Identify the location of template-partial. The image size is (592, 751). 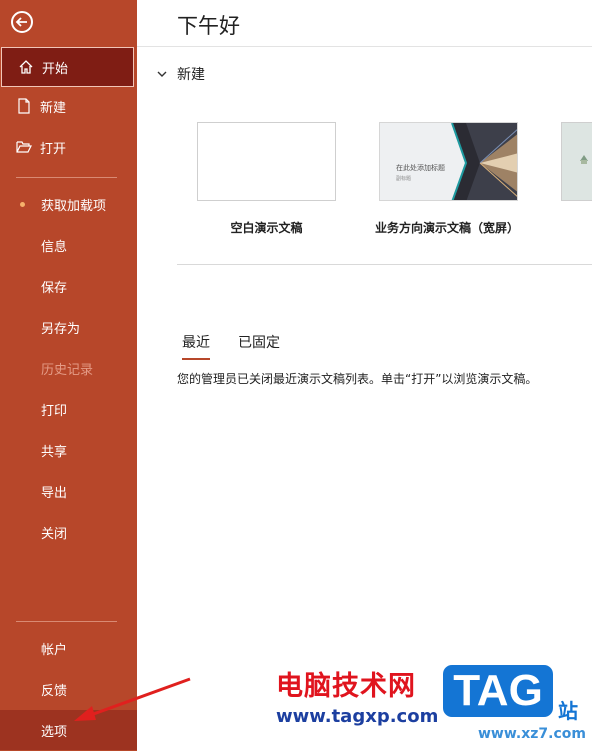
(576, 161).